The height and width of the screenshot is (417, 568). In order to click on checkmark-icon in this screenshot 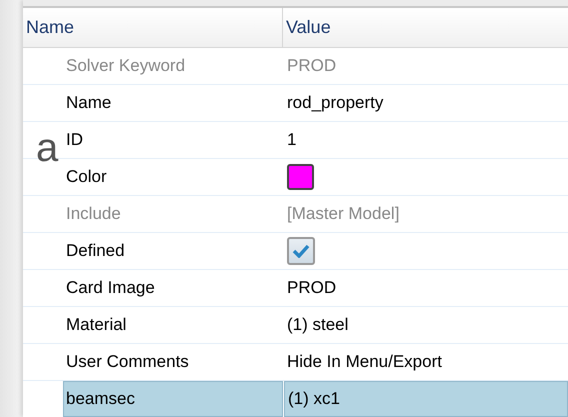, I will do `click(301, 251)`.